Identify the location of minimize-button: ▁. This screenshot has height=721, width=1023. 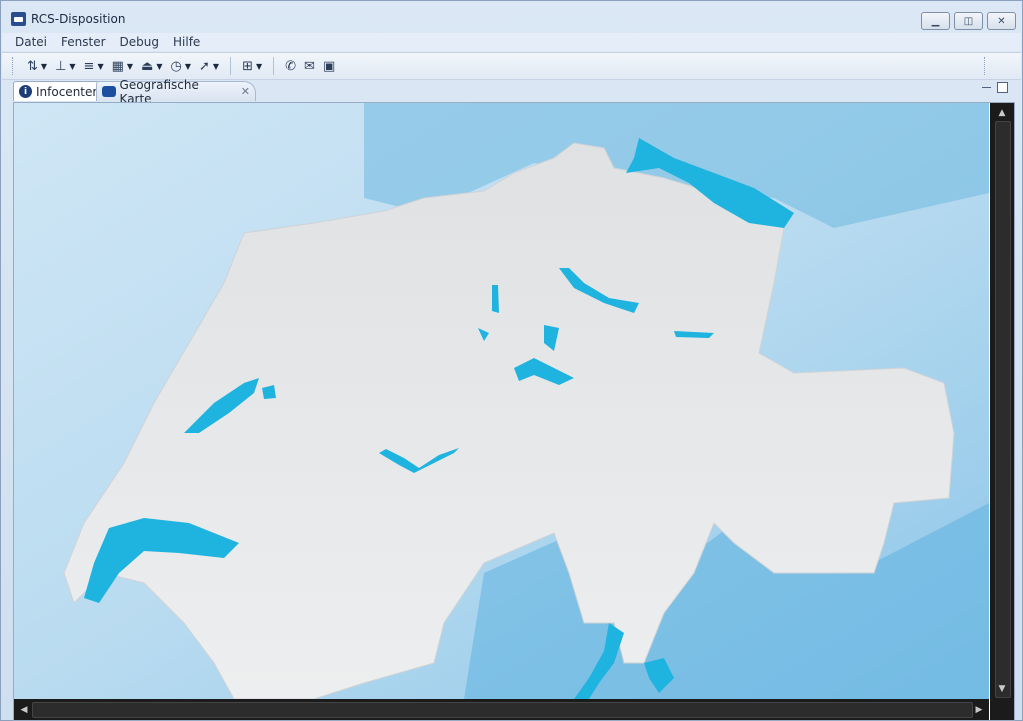
(935, 21).